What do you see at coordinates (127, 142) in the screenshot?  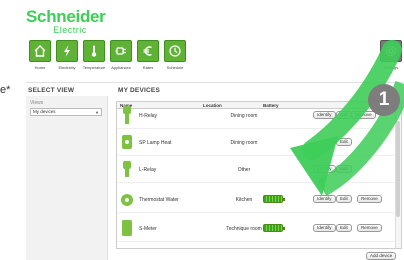 I see `lamp-icon` at bounding box center [127, 142].